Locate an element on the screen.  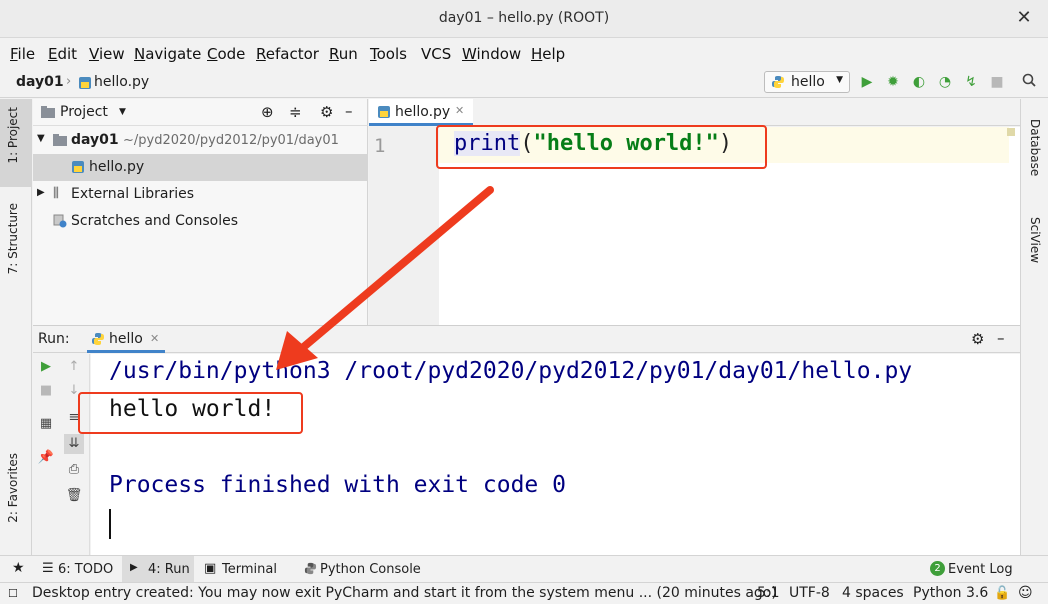
annotation-arrow is located at coordinates (385, 278).